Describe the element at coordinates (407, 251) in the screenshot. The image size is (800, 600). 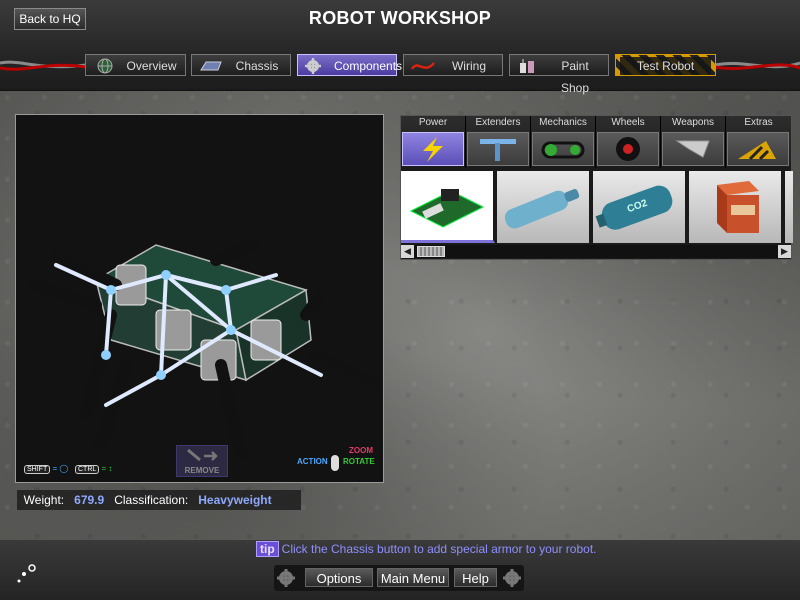
I see `scroll-left-arrow-icon: ◀` at that location.